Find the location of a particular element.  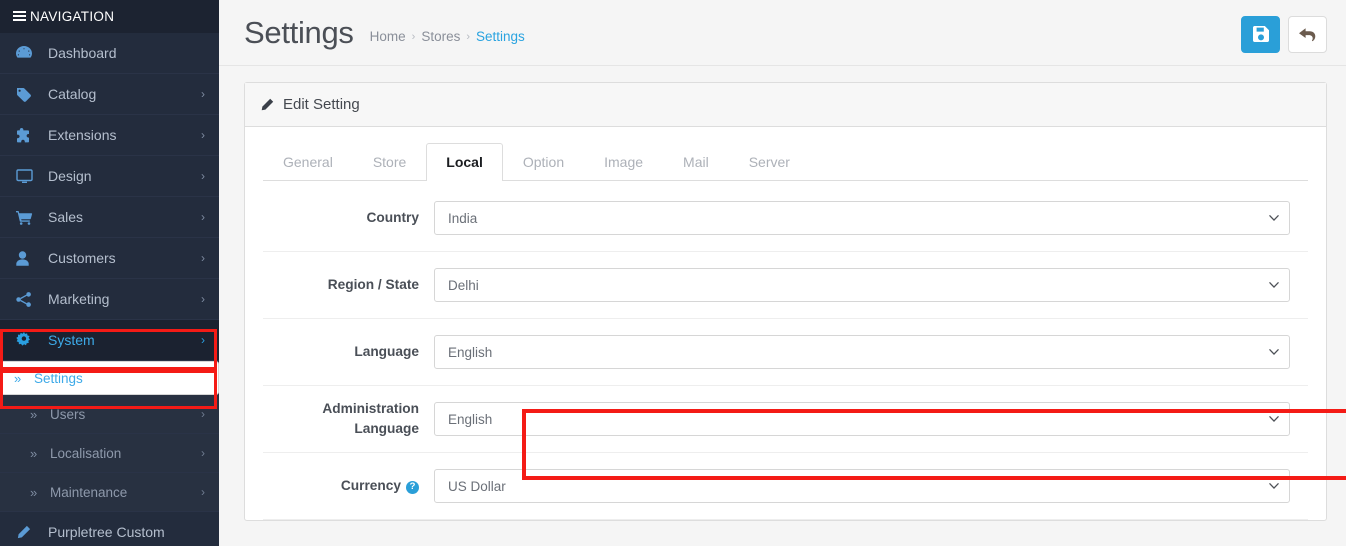

tag-icon is located at coordinates (28, 94).